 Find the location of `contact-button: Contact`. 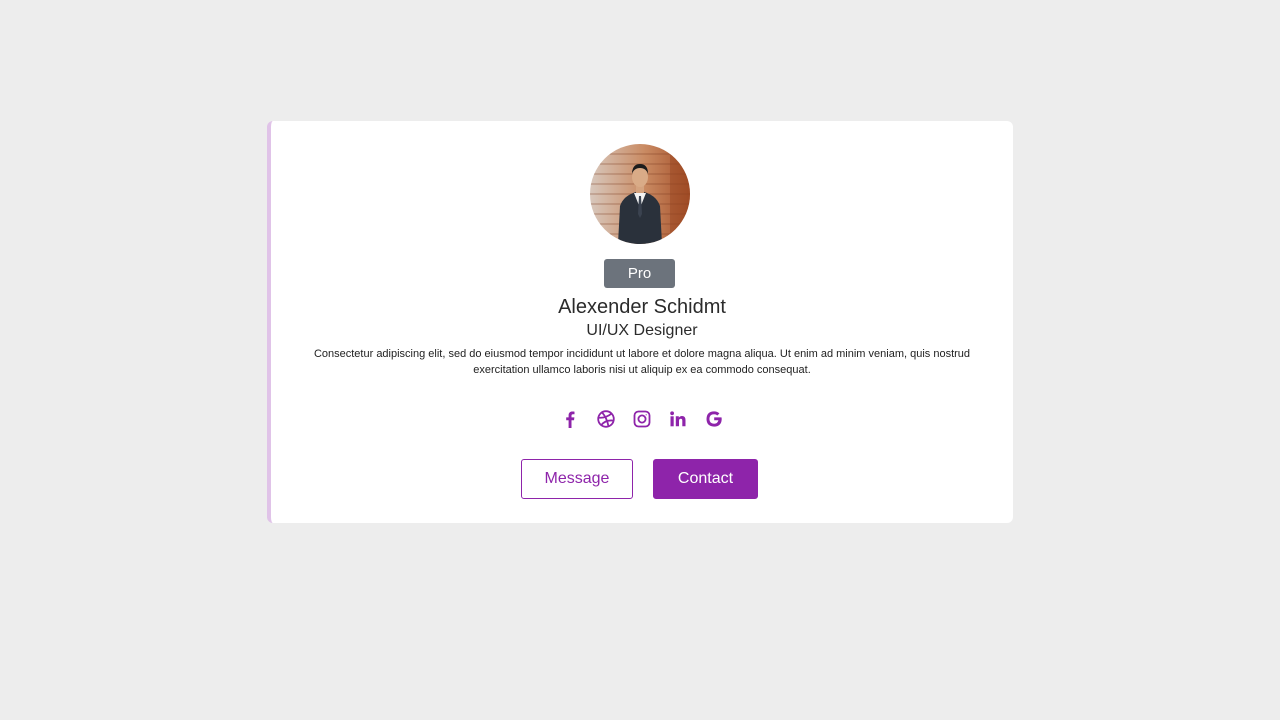

contact-button: Contact is located at coordinates (705, 479).